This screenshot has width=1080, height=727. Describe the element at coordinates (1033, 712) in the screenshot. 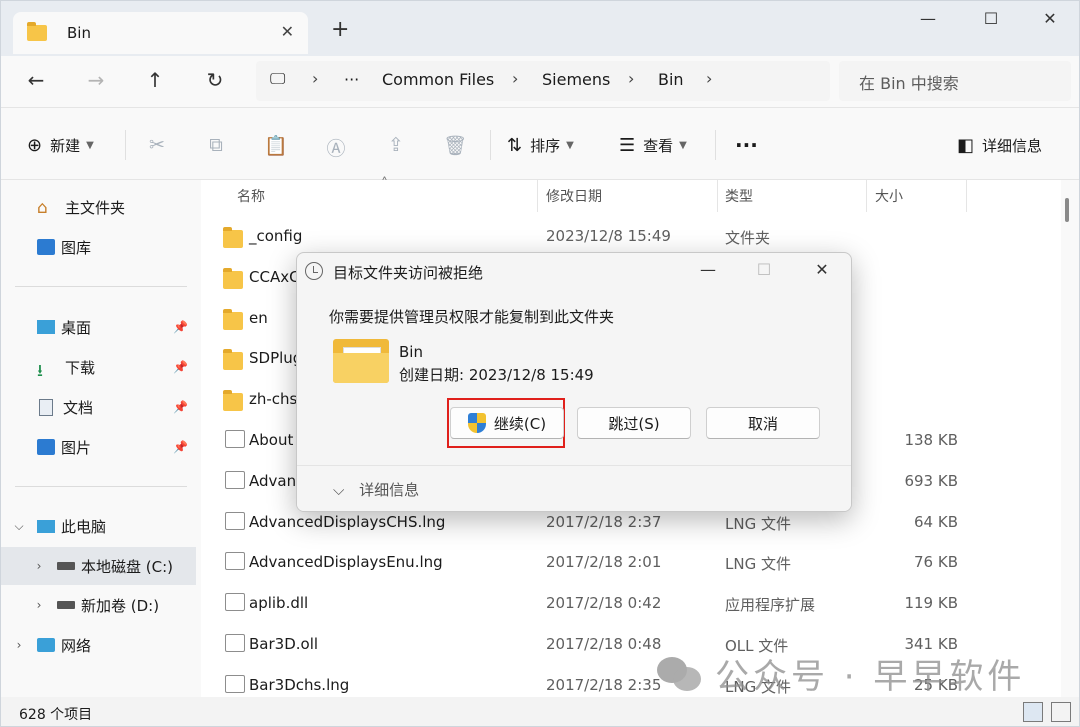

I see `details-view-icon` at that location.